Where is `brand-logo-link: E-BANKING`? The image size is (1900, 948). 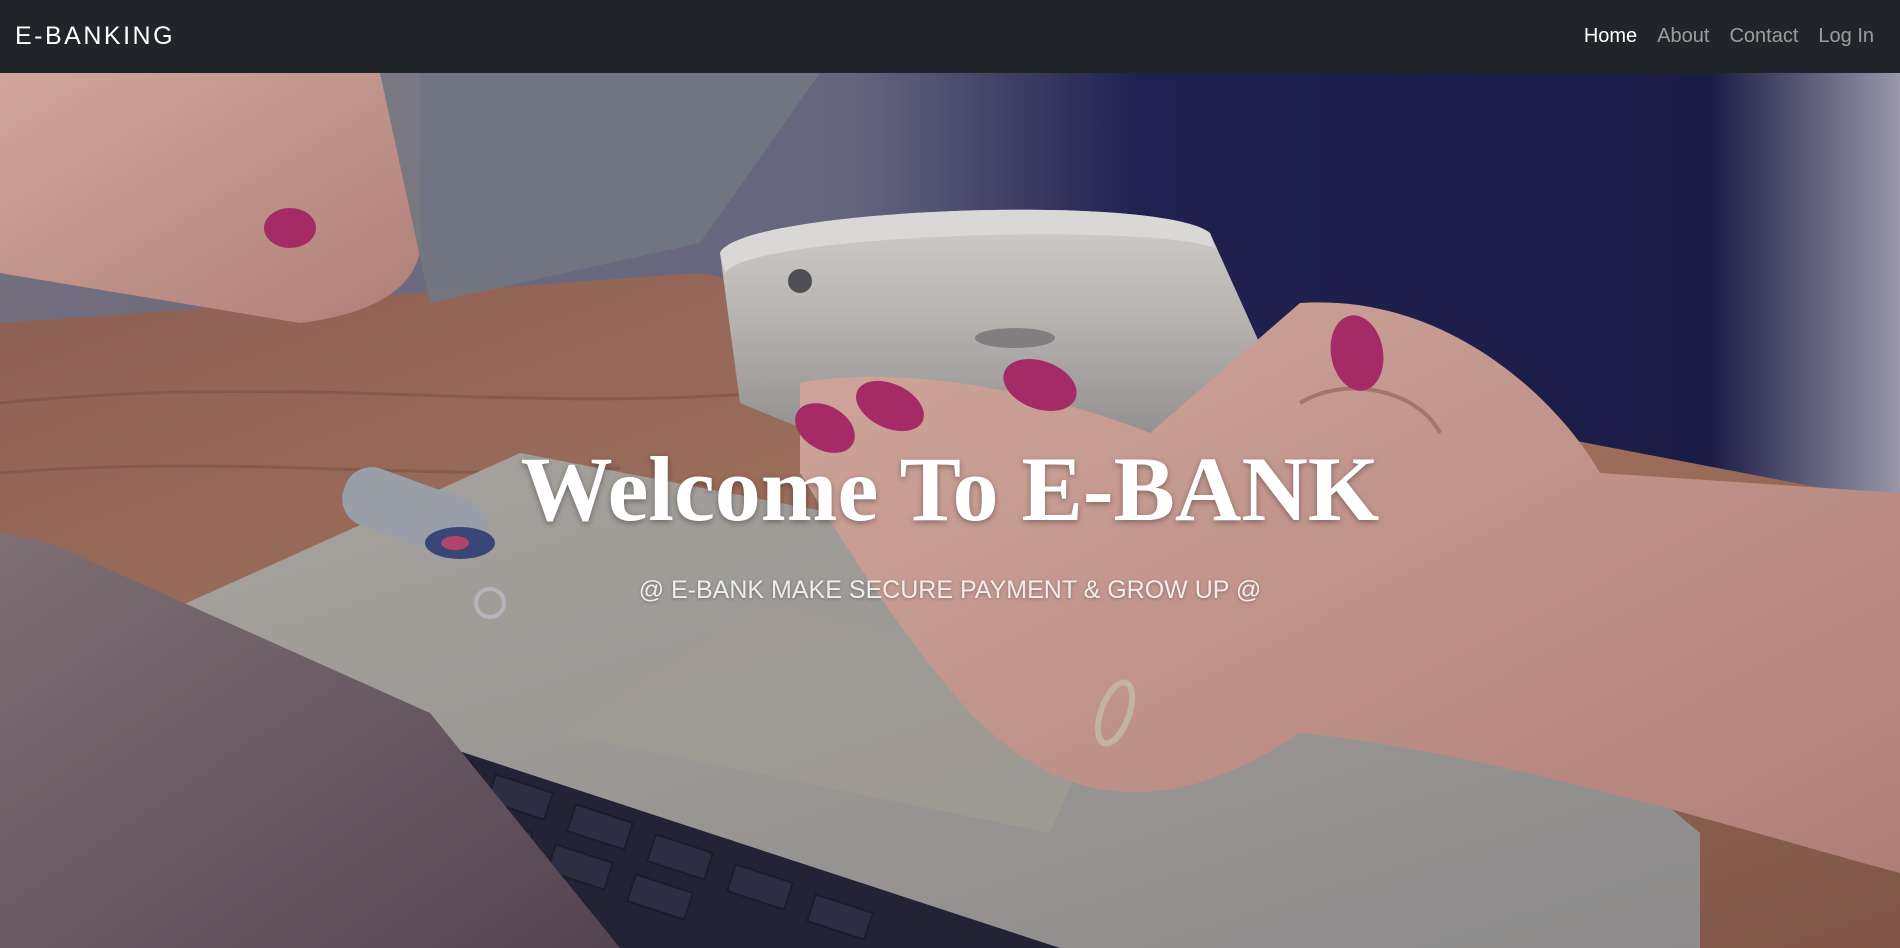
brand-logo-link: E-BANKING is located at coordinates (95, 36).